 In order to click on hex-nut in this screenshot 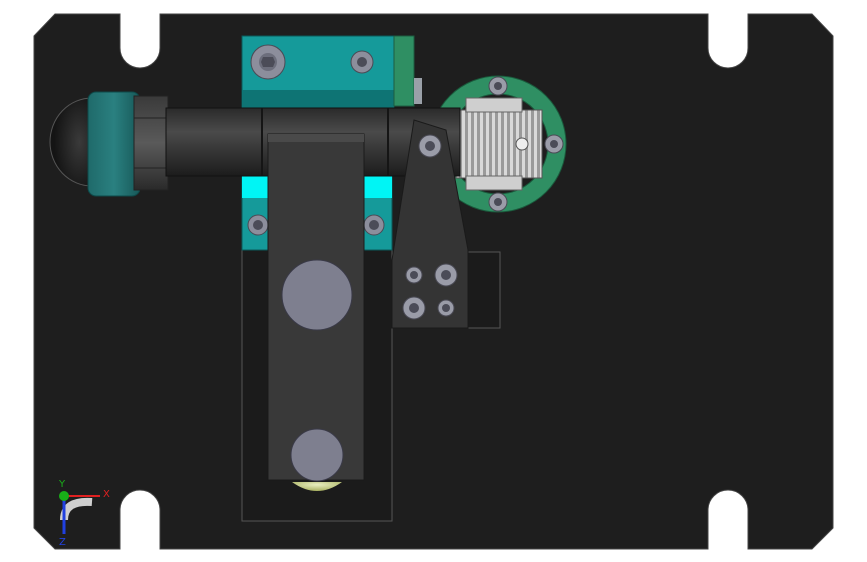, I will do `click(151, 143)`.